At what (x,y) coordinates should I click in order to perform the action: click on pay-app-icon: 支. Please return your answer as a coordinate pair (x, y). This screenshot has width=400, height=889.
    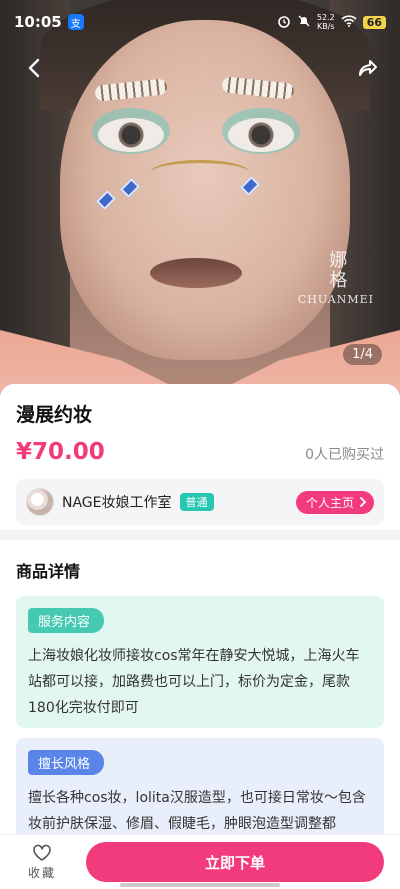
    Looking at the image, I should click on (75, 22).